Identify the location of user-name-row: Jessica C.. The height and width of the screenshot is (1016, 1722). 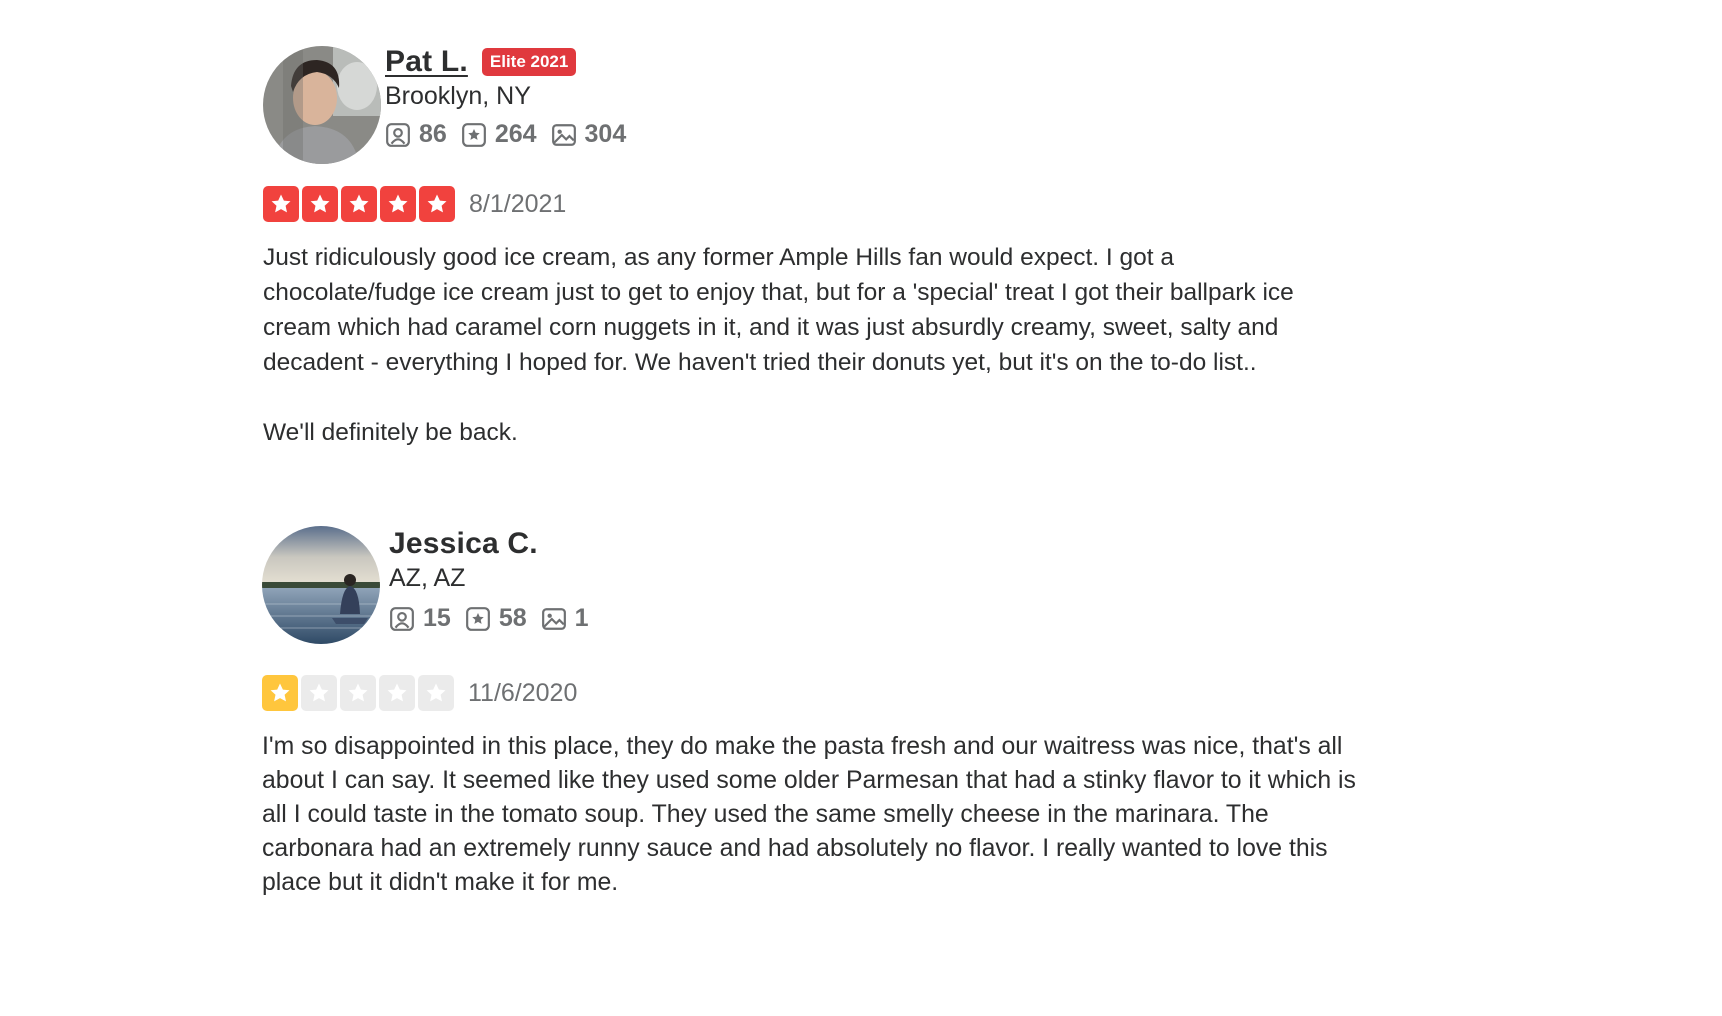
(463, 544).